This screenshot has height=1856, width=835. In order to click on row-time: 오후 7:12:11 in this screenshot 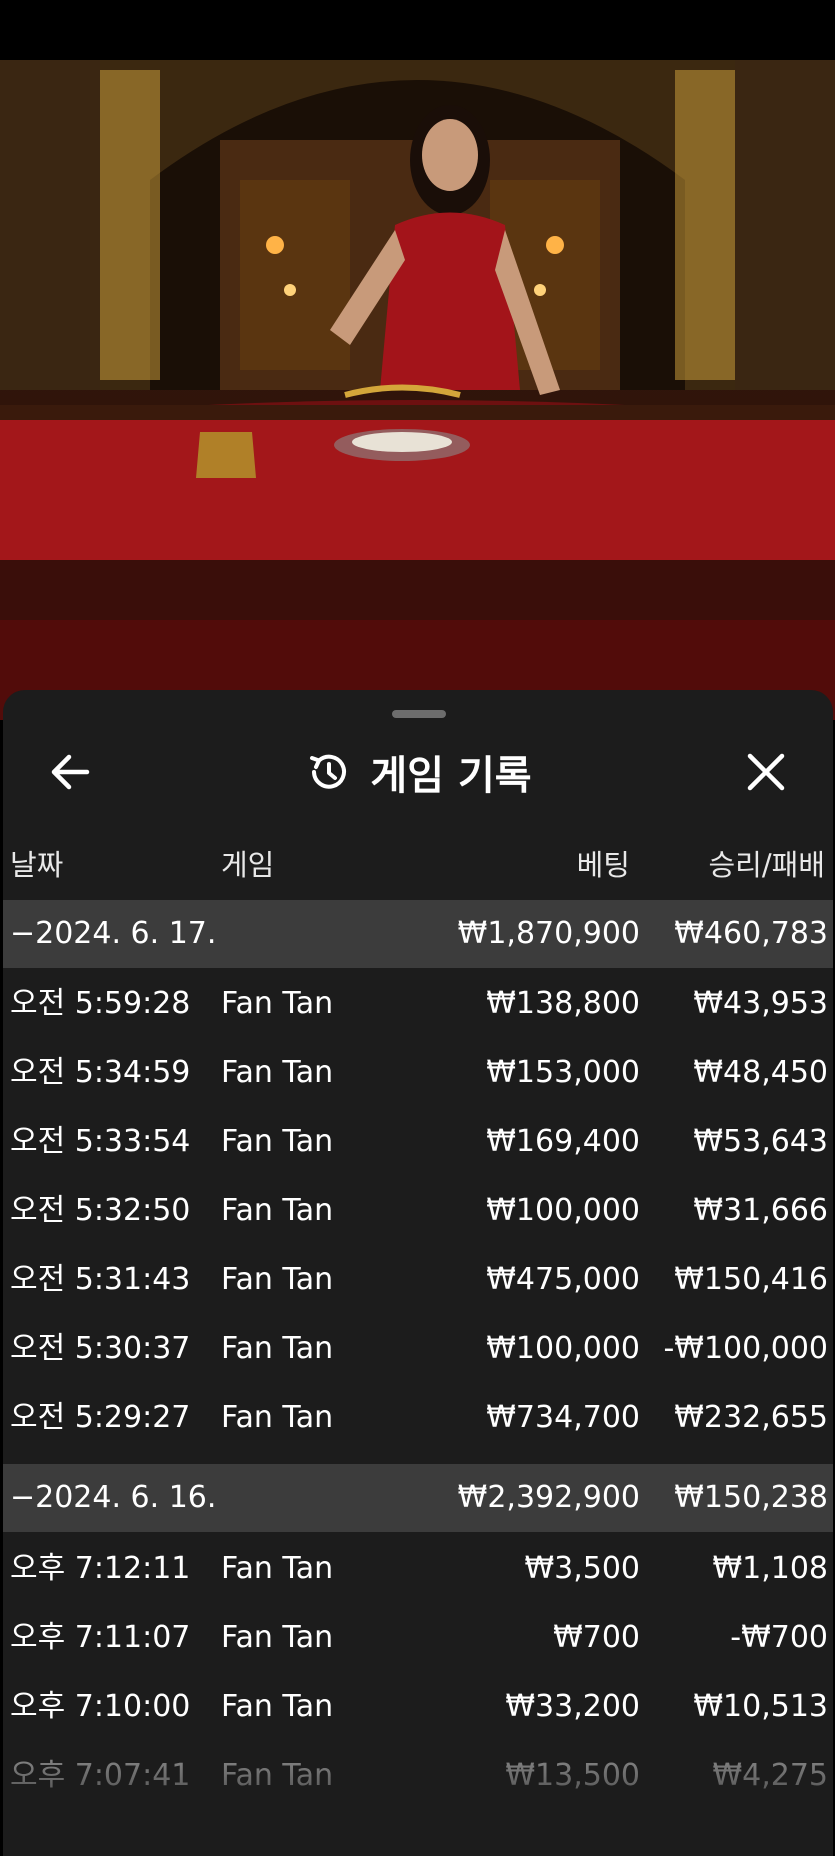, I will do `click(100, 1568)`.